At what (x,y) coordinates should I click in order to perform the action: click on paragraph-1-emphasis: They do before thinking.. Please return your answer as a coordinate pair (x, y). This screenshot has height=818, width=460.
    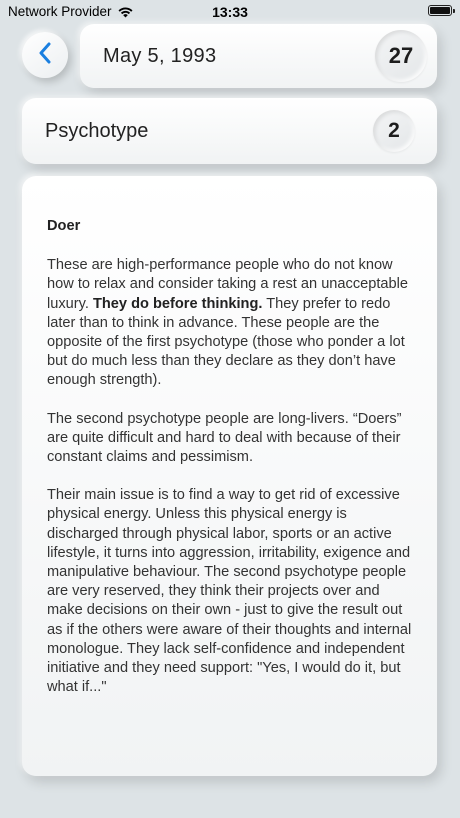
    Looking at the image, I should click on (177, 303).